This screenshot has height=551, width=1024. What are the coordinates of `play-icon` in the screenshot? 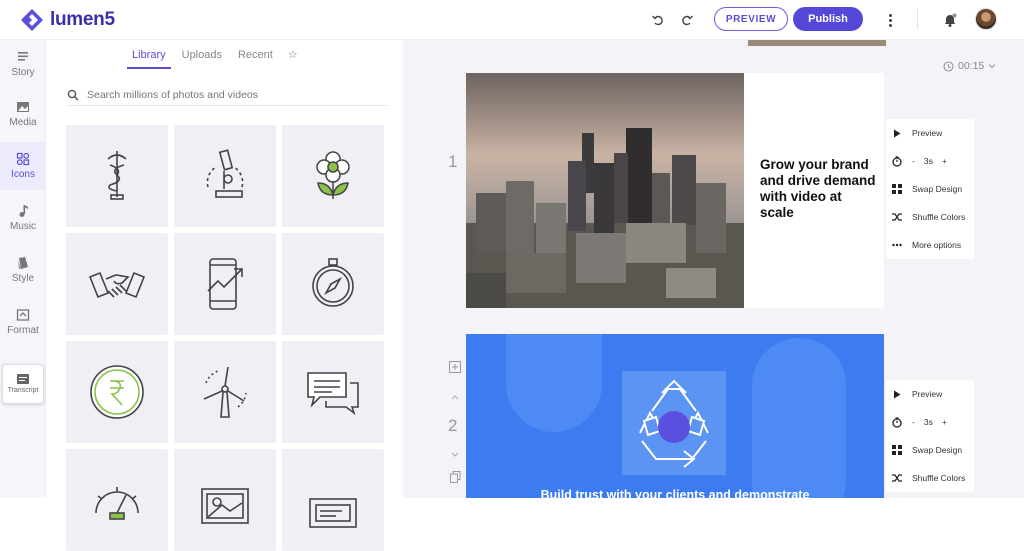 It's located at (897, 133).